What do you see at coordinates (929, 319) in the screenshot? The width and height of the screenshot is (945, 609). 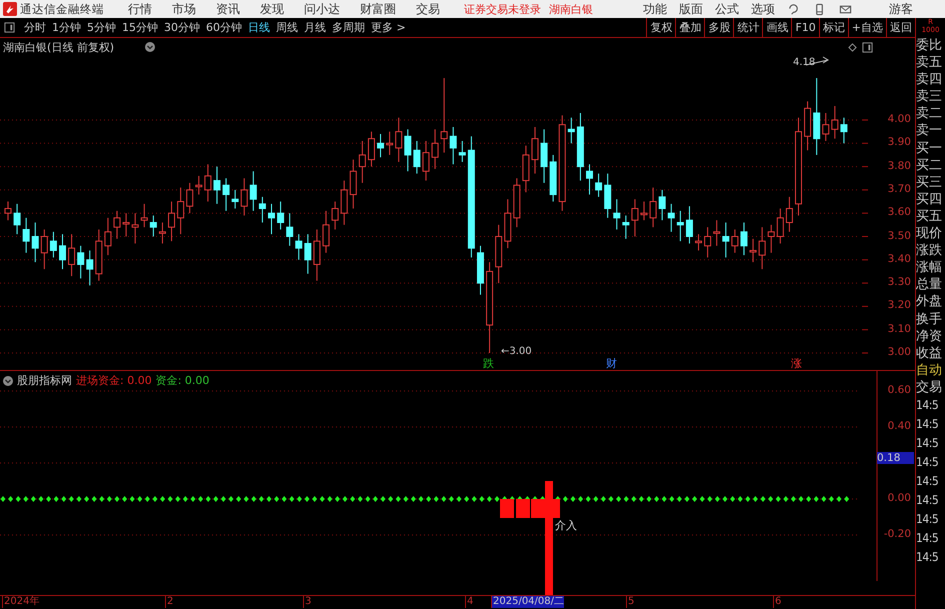 I see `quote-field-label: 换手` at bounding box center [929, 319].